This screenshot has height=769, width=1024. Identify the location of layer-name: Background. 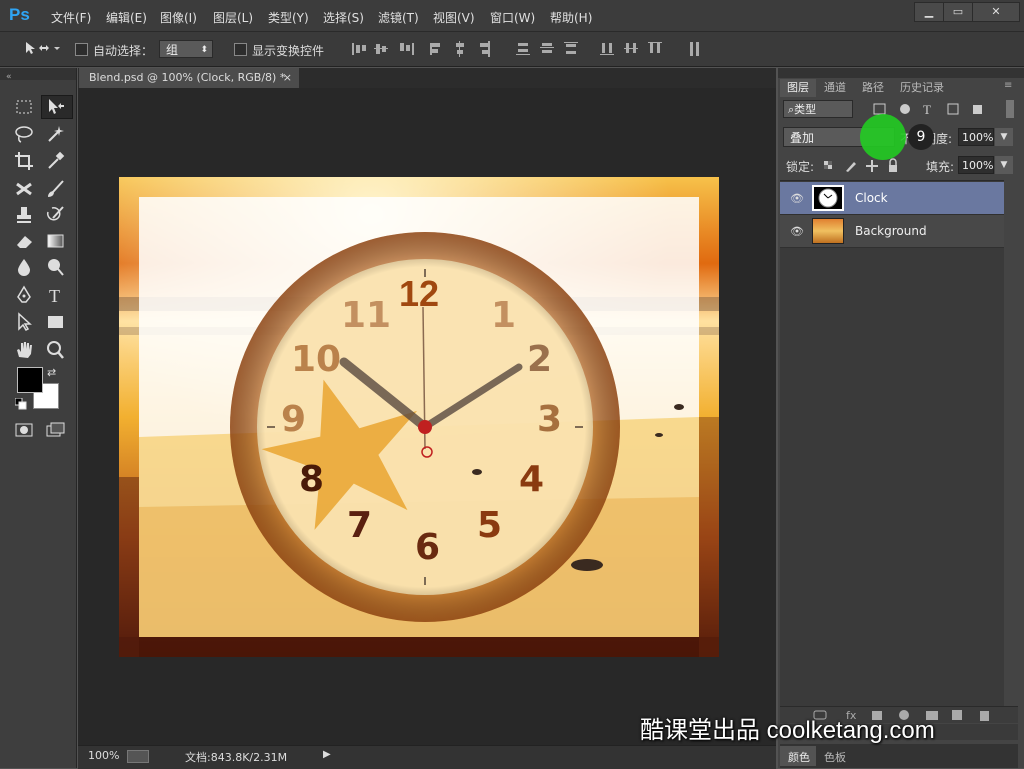
(891, 231).